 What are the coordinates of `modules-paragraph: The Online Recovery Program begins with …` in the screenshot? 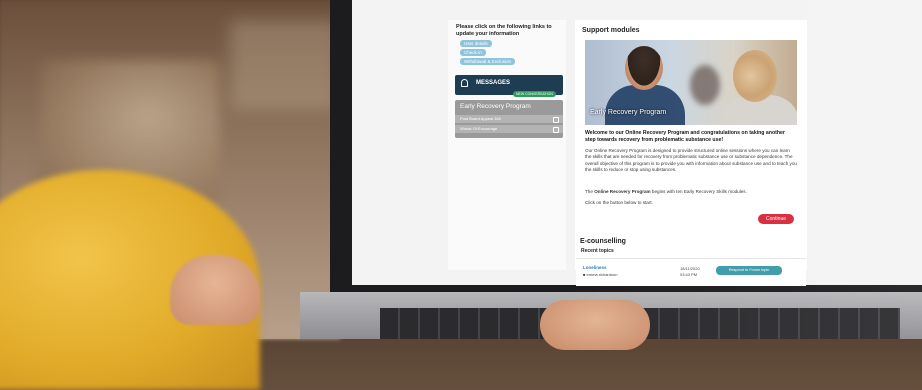 It's located at (691, 192).